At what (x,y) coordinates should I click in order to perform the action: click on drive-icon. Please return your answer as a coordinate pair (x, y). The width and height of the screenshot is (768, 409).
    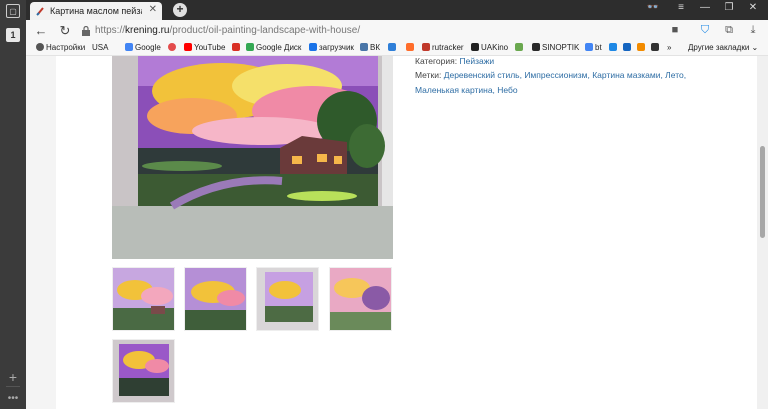
    Looking at the image, I should click on (250, 47).